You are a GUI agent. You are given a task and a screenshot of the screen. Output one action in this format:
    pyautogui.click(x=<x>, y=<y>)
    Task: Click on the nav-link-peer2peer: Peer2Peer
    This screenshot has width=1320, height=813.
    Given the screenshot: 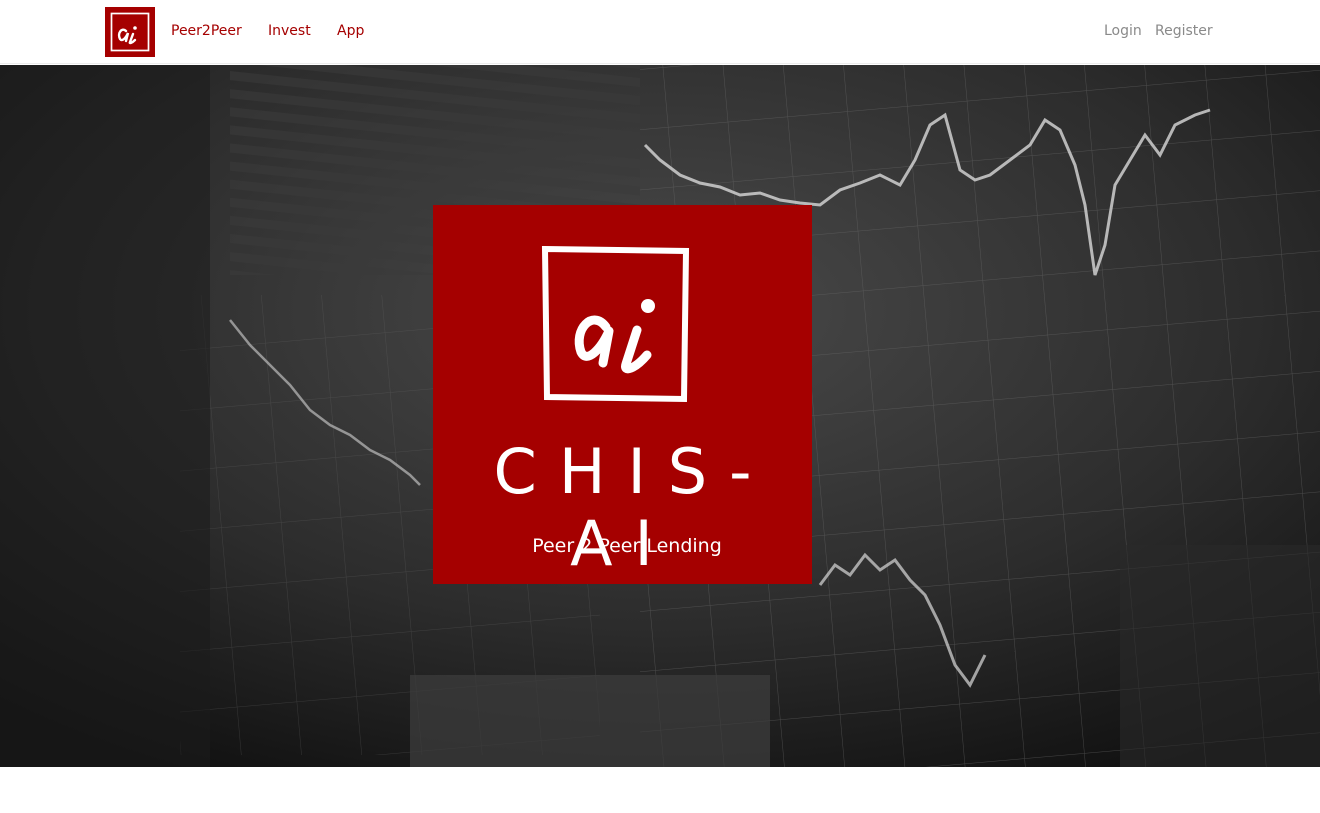 What is the action you would take?
    pyautogui.click(x=206, y=31)
    